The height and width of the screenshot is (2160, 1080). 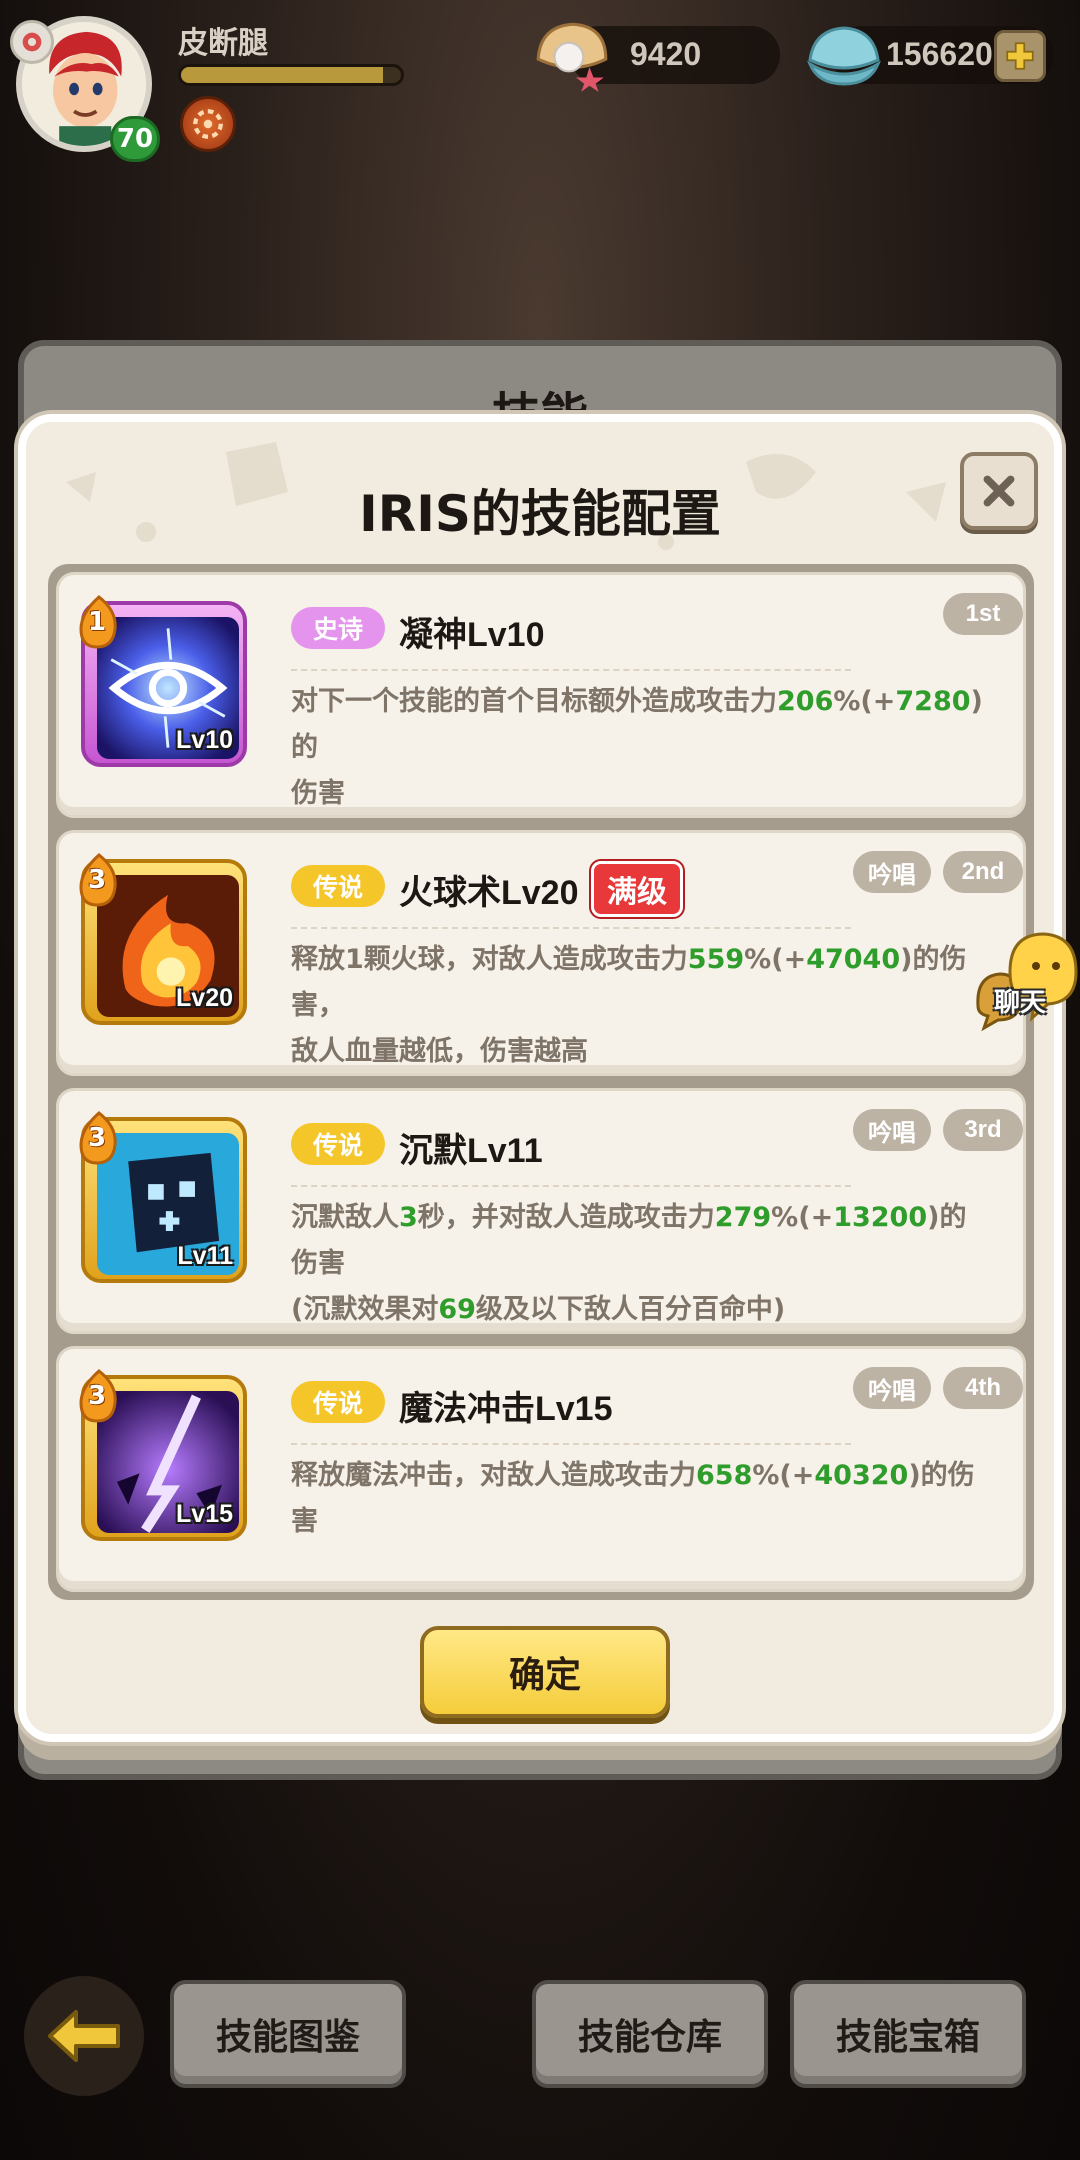 I want to click on skill-name: 火球术Lv20, so click(x=489, y=893).